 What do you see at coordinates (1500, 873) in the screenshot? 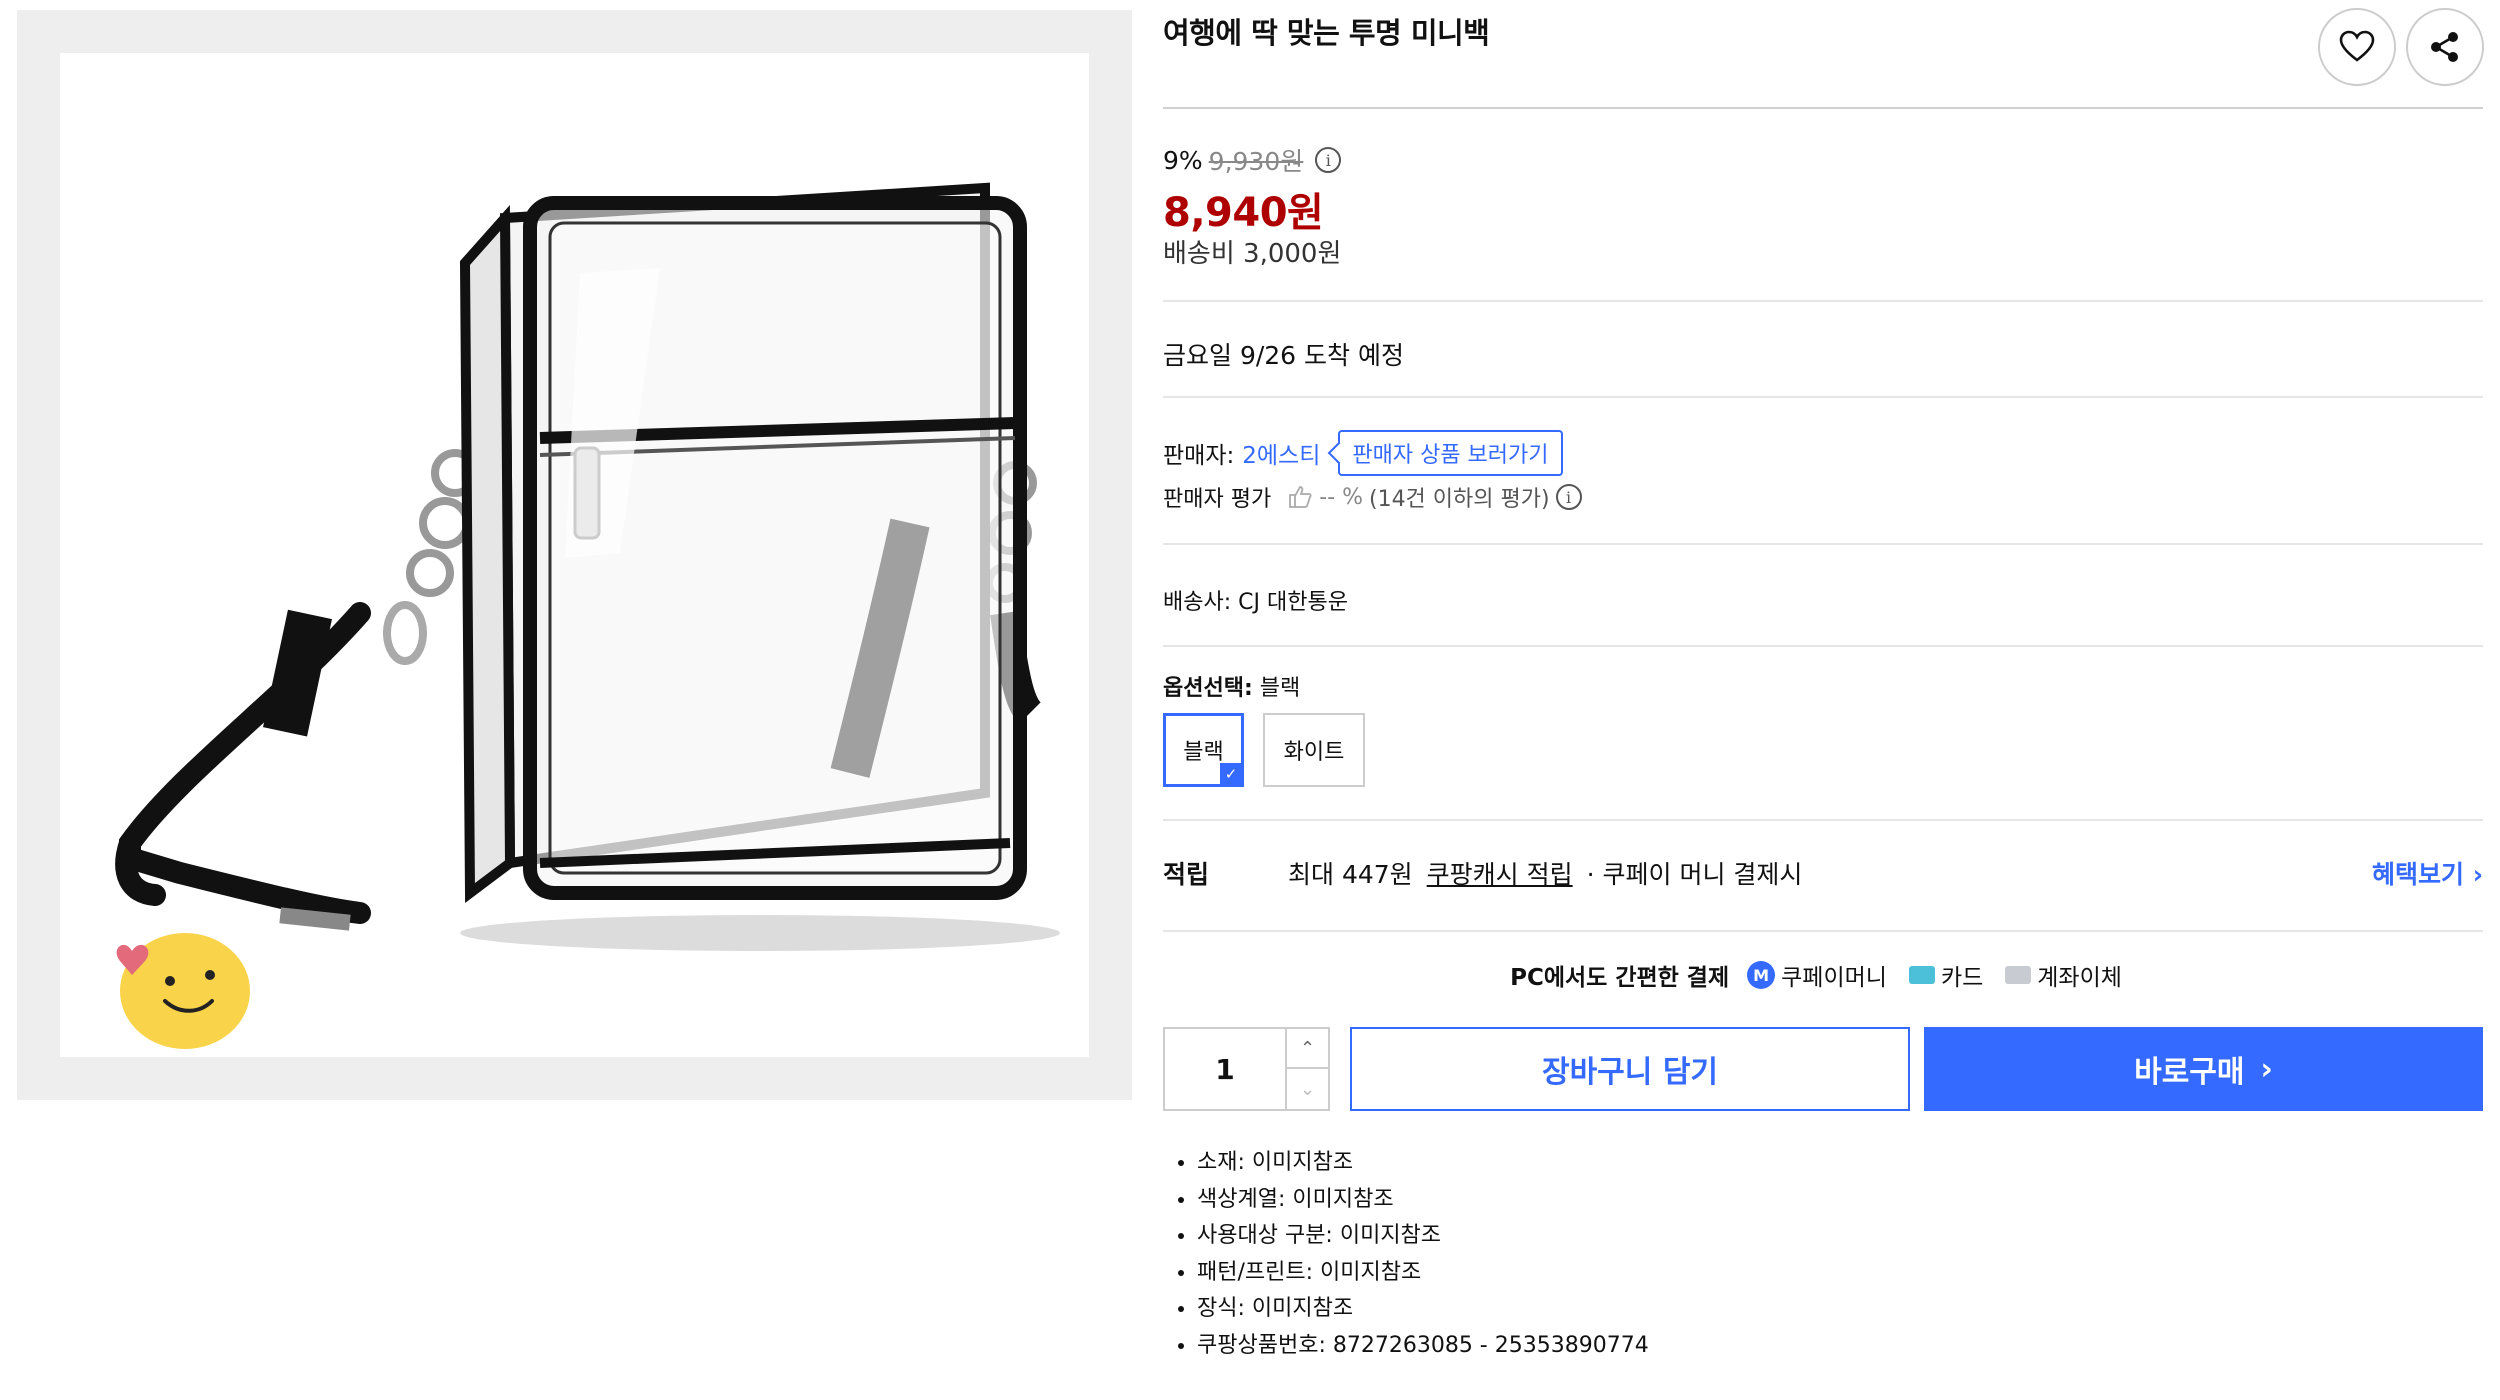
I see `coupang-cash-link: 쿠팡캐시 적립` at bounding box center [1500, 873].